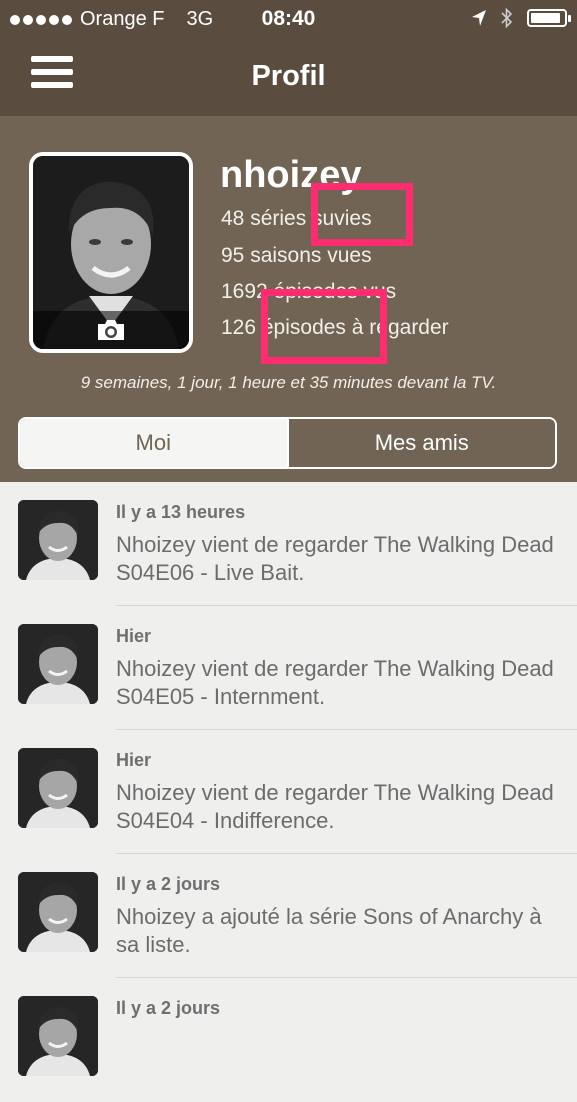 Image resolution: width=577 pixels, height=1102 pixels. Describe the element at coordinates (288, 1040) in the screenshot. I see `list-item: Il y a 2 jours` at that location.